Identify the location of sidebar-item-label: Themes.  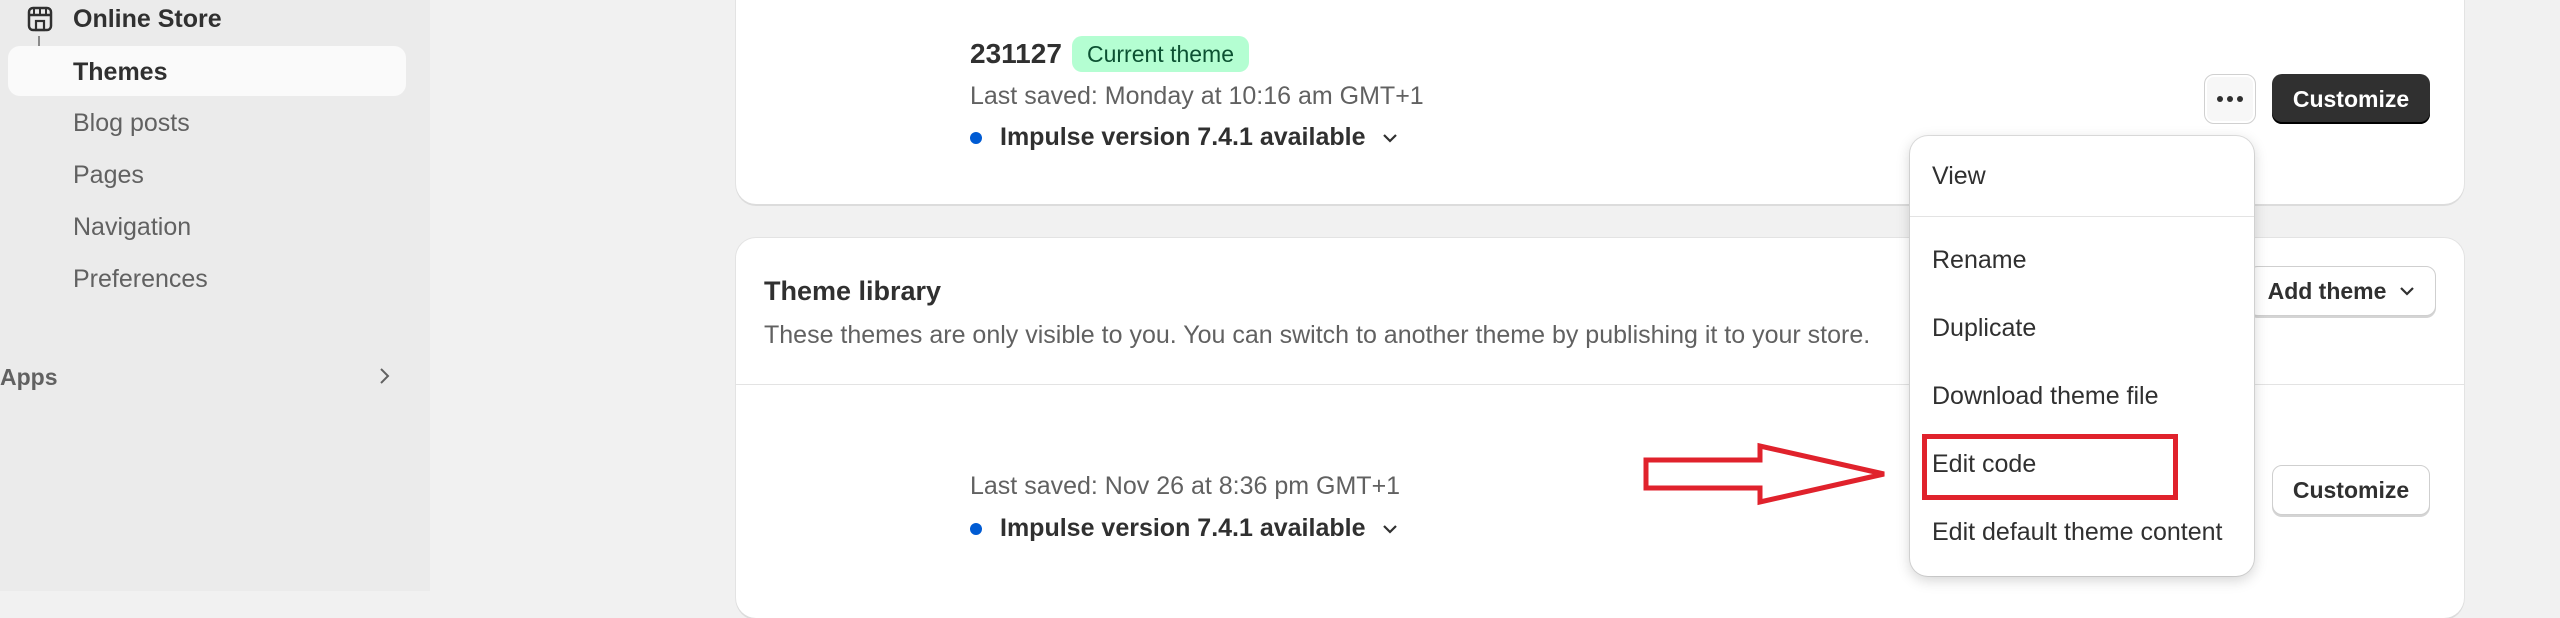
(120, 72).